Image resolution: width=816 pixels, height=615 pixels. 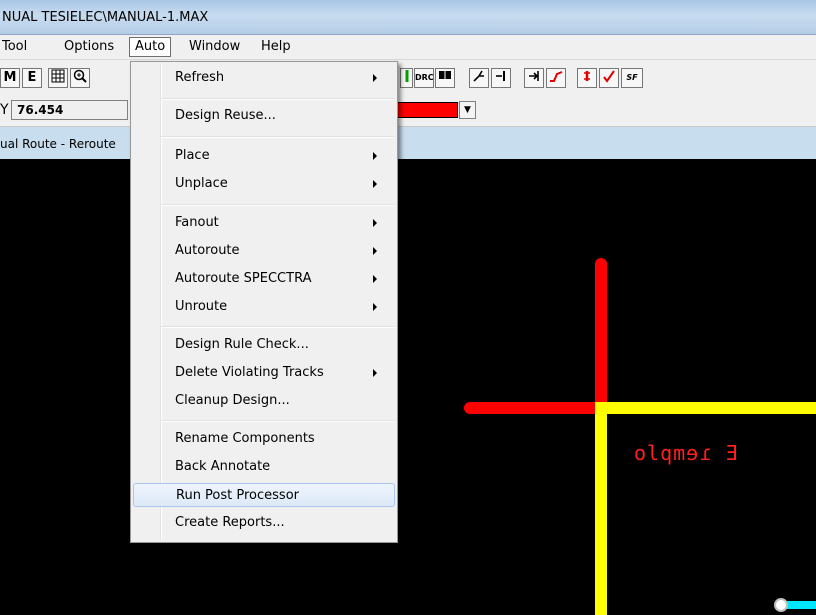 I want to click on chevron-down-icon: ▼, so click(x=467, y=110).